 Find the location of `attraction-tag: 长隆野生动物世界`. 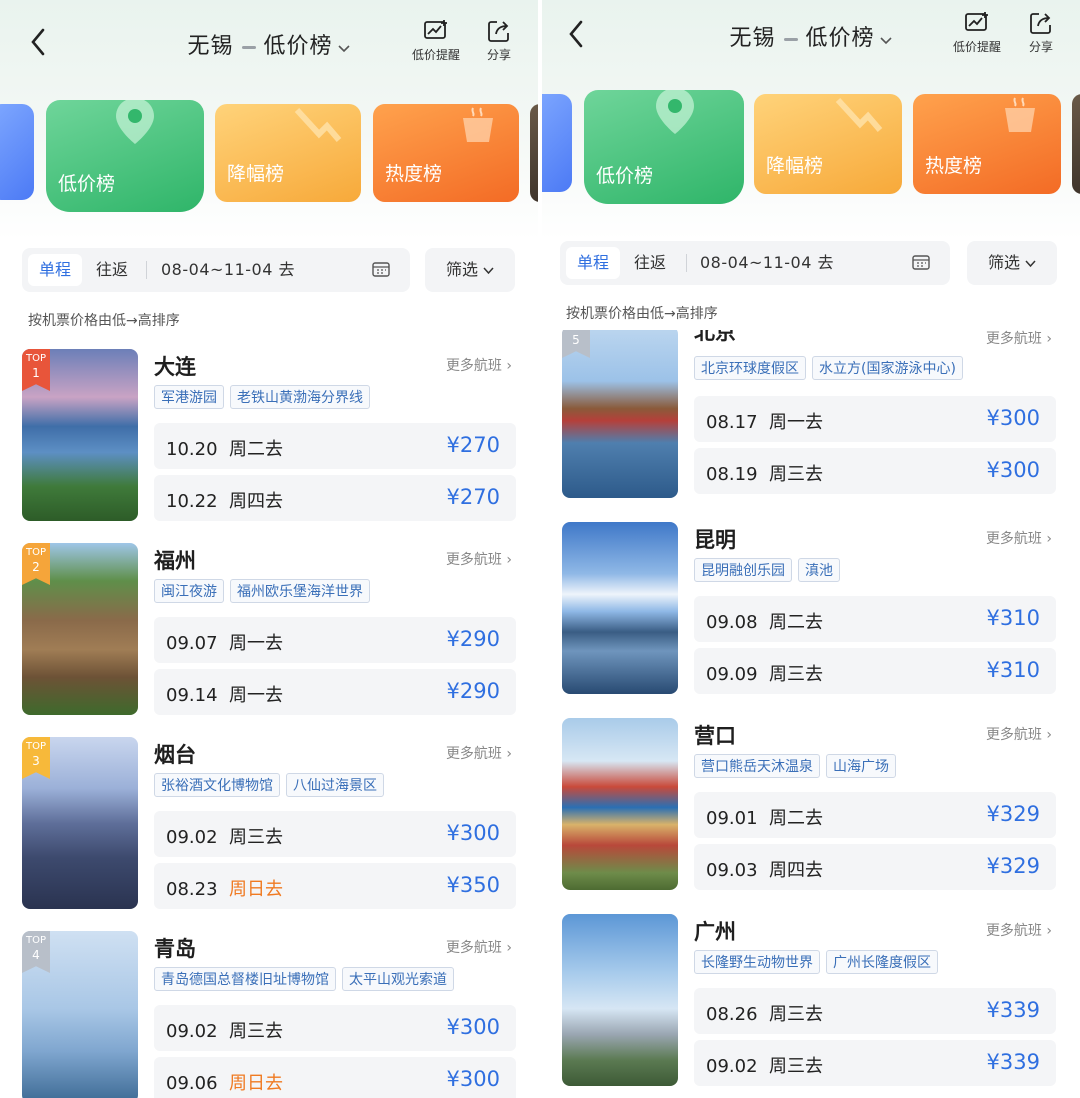

attraction-tag: 长隆野生动物世界 is located at coordinates (757, 962).